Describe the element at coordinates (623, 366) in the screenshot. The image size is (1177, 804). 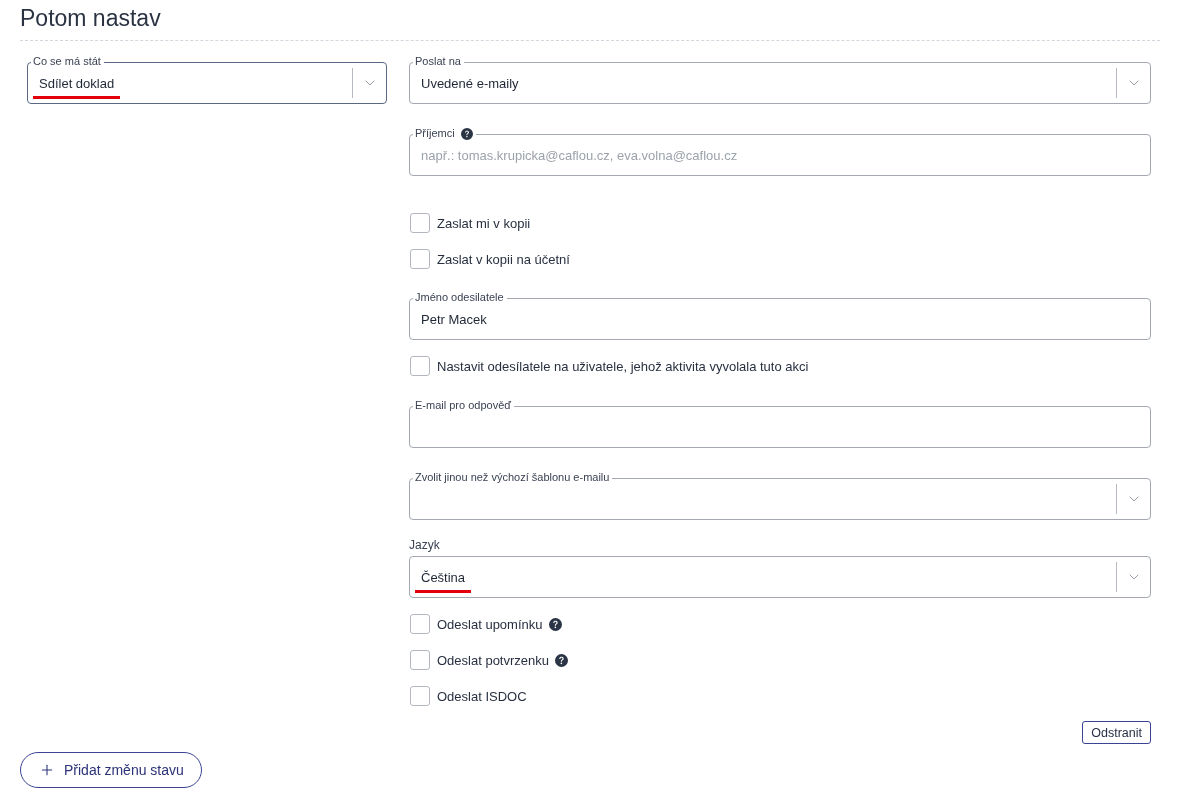
I see `checkbox-label: Nastavit odesílatele na uživatele, jehož aktivita vyvolala tuto akci` at that location.